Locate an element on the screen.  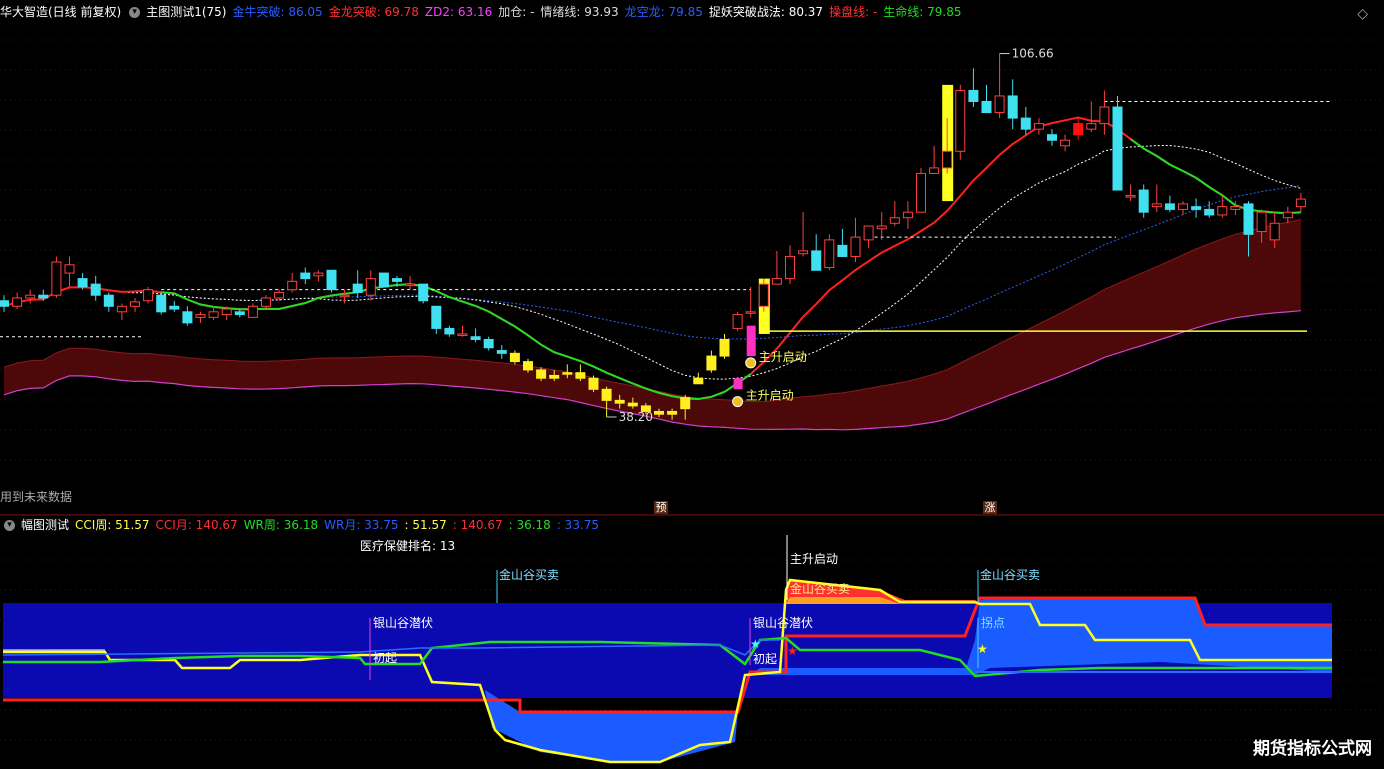
sub-indicator-name: 幅图测试 is located at coordinates (45, 525).